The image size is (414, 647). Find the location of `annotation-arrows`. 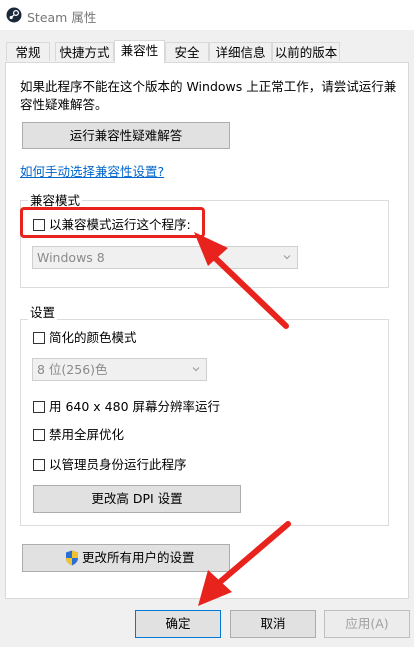

annotation-arrows is located at coordinates (242, 419).